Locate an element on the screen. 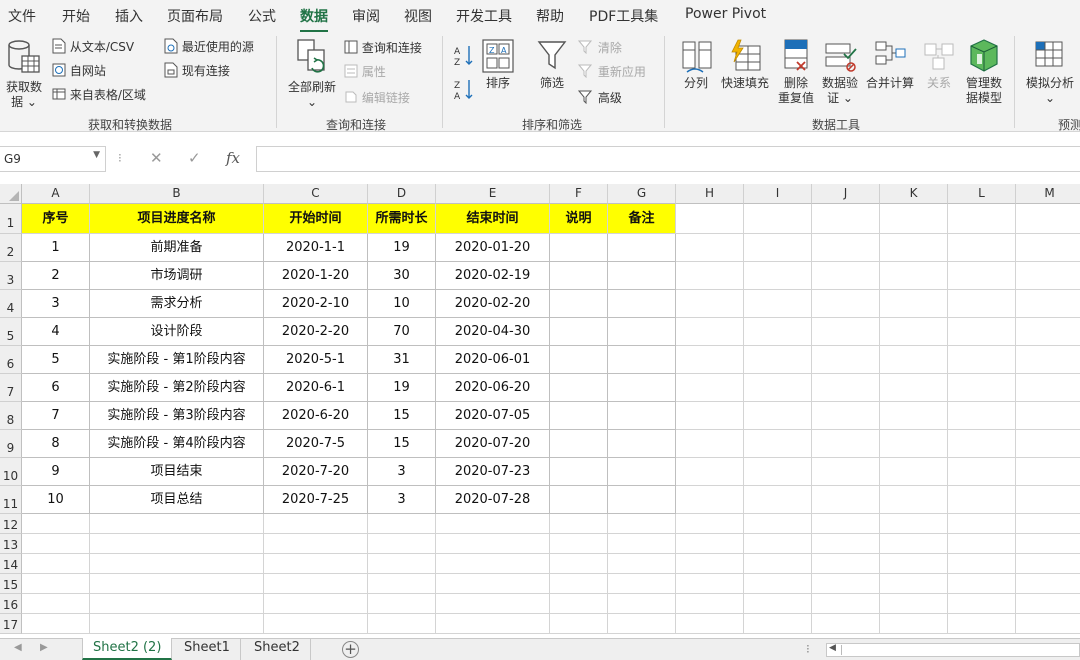 The height and width of the screenshot is (660, 1080). row-header-3: 3 is located at coordinates (11, 276).